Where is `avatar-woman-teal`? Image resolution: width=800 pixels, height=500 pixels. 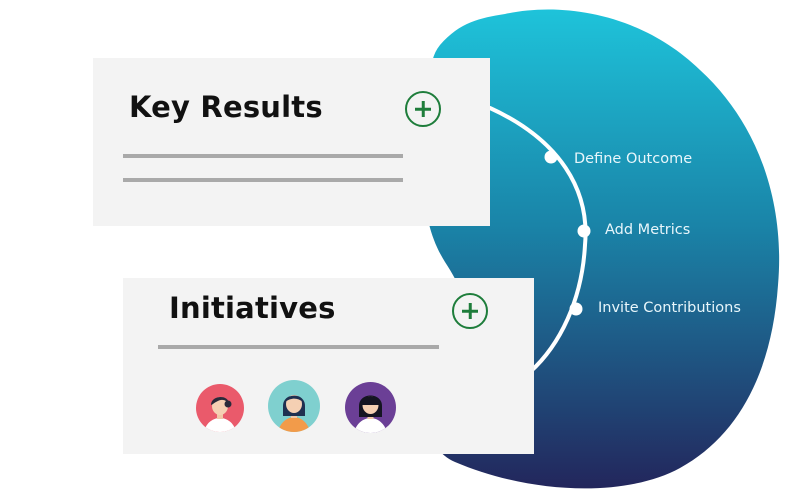
avatar-woman-teal is located at coordinates (294, 406).